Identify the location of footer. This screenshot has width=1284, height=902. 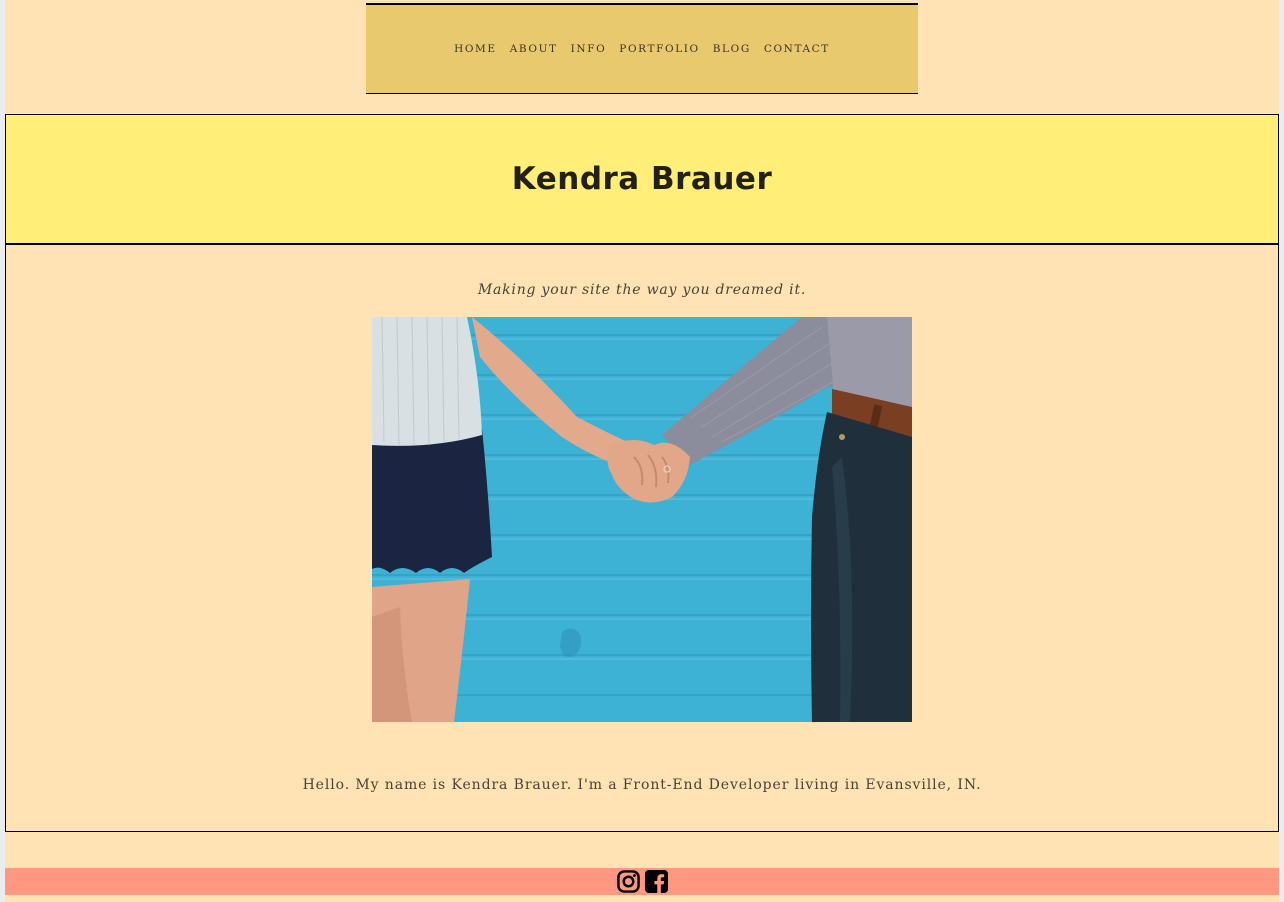
(642, 881).